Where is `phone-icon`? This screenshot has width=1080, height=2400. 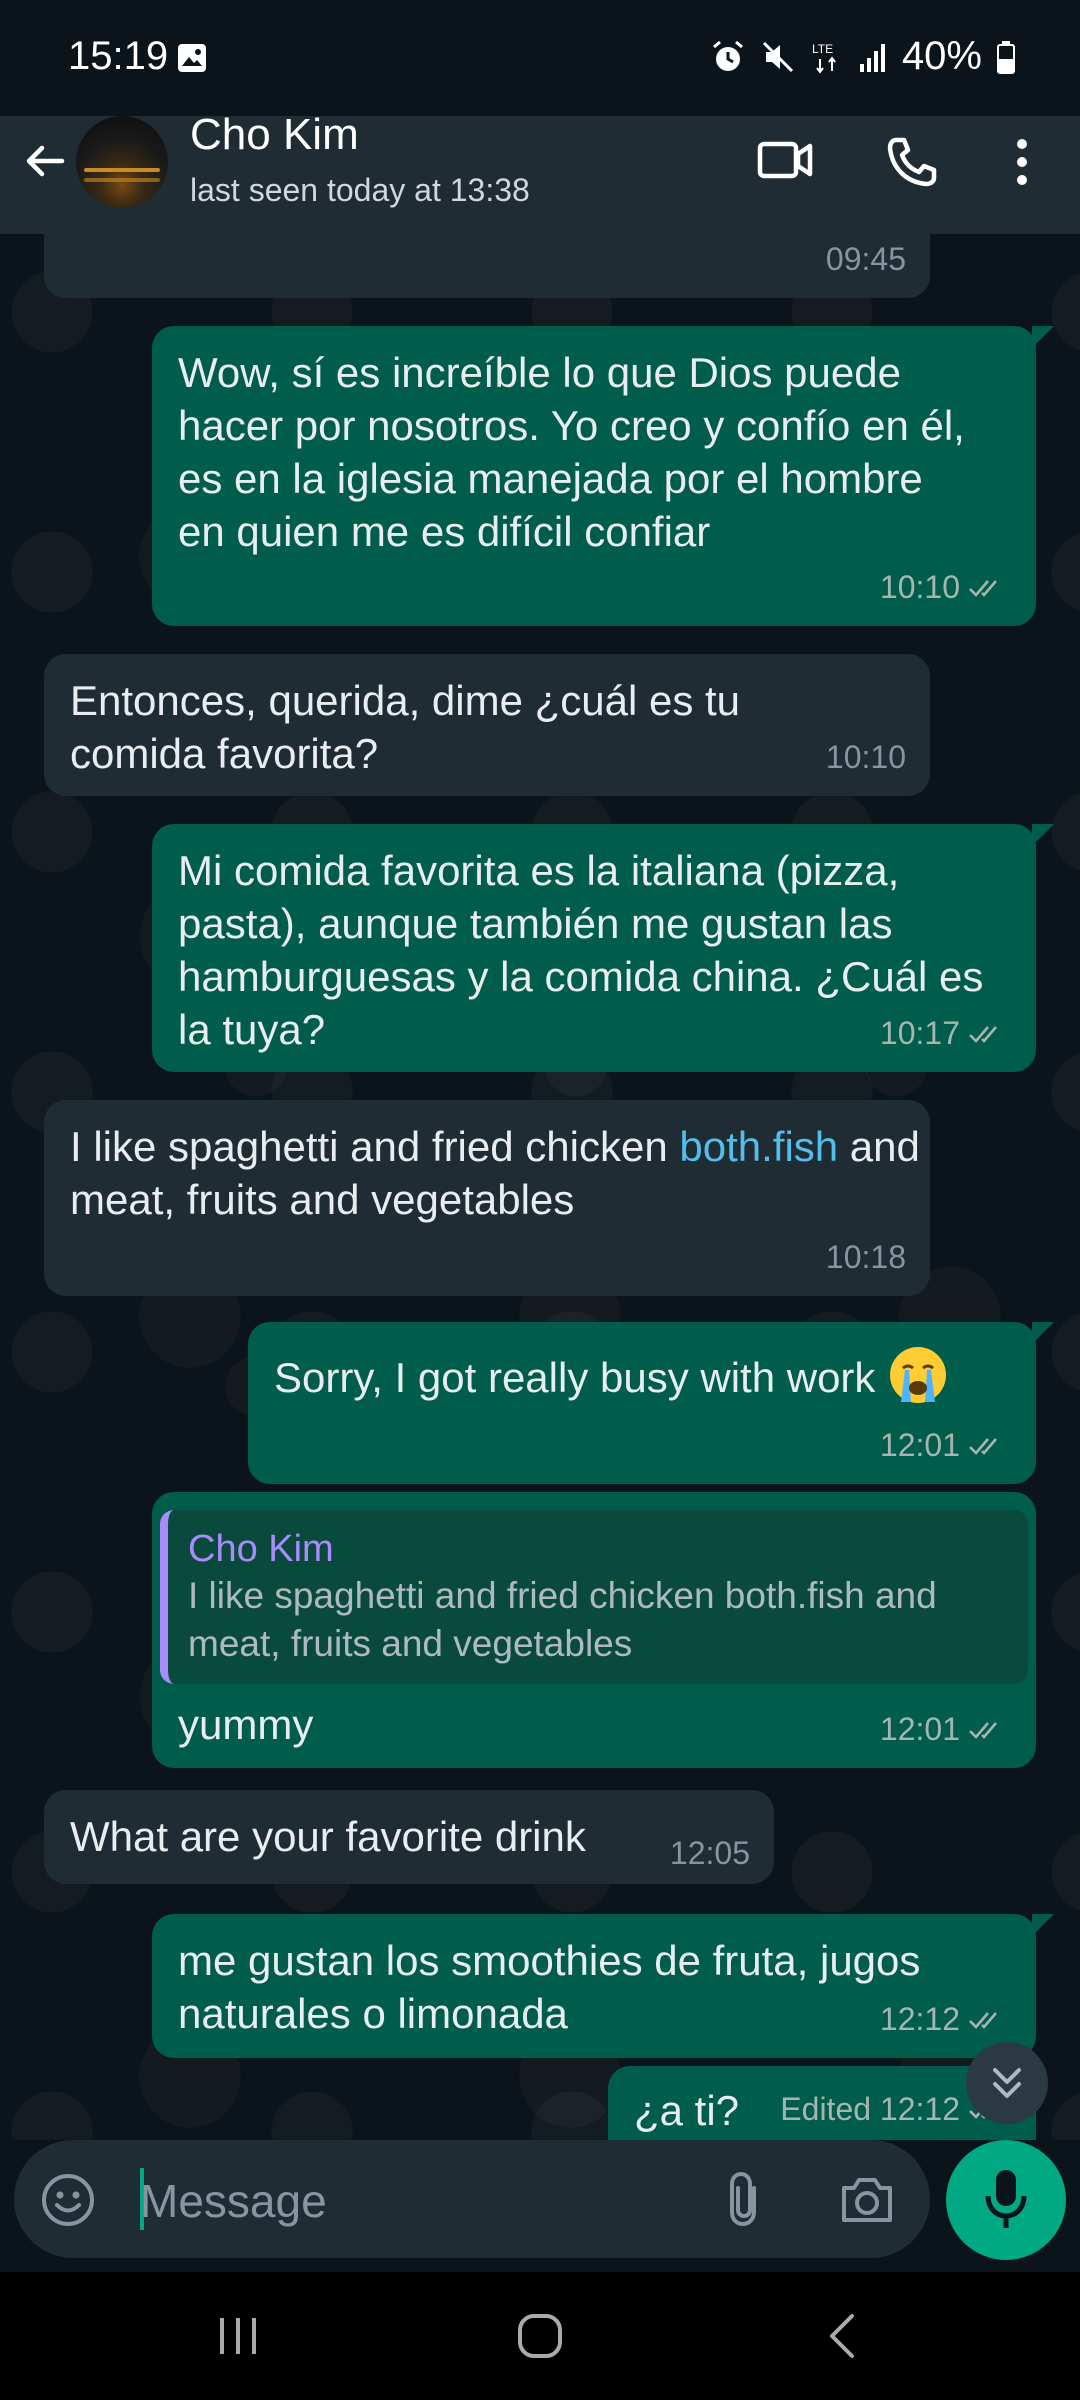 phone-icon is located at coordinates (912, 162).